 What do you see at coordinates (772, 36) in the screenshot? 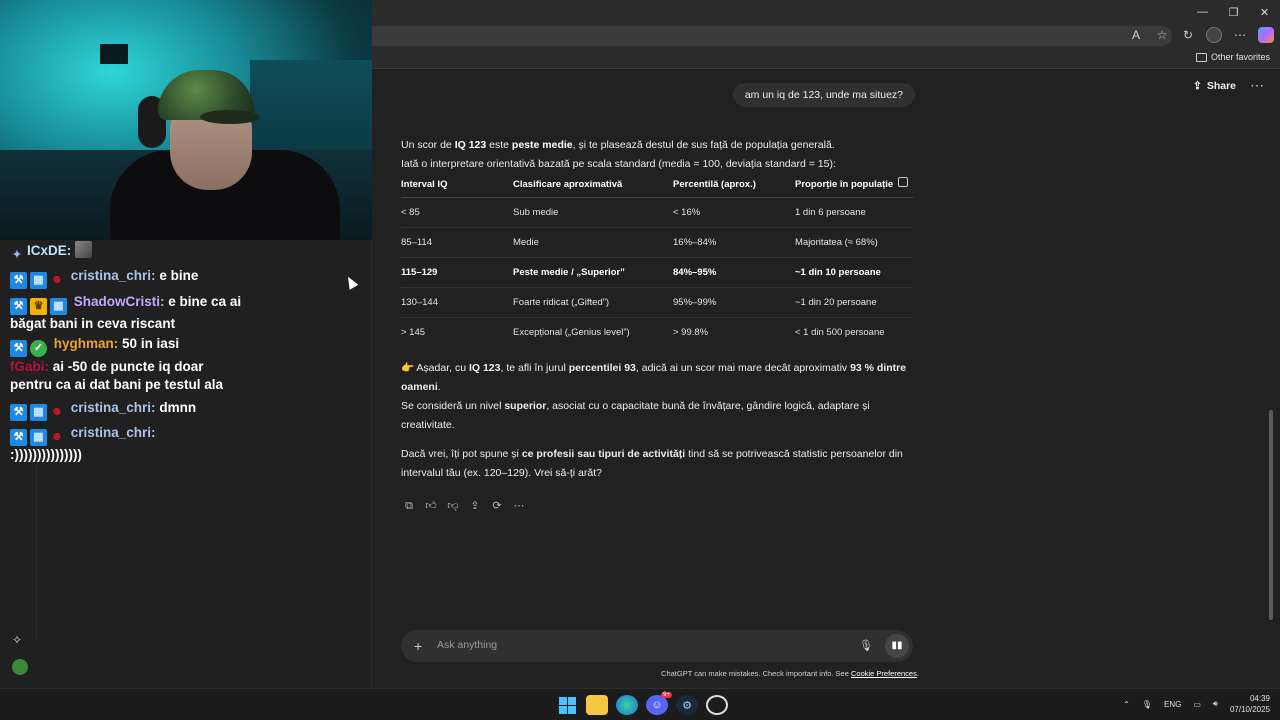
I see `address-bar` at bounding box center [772, 36].